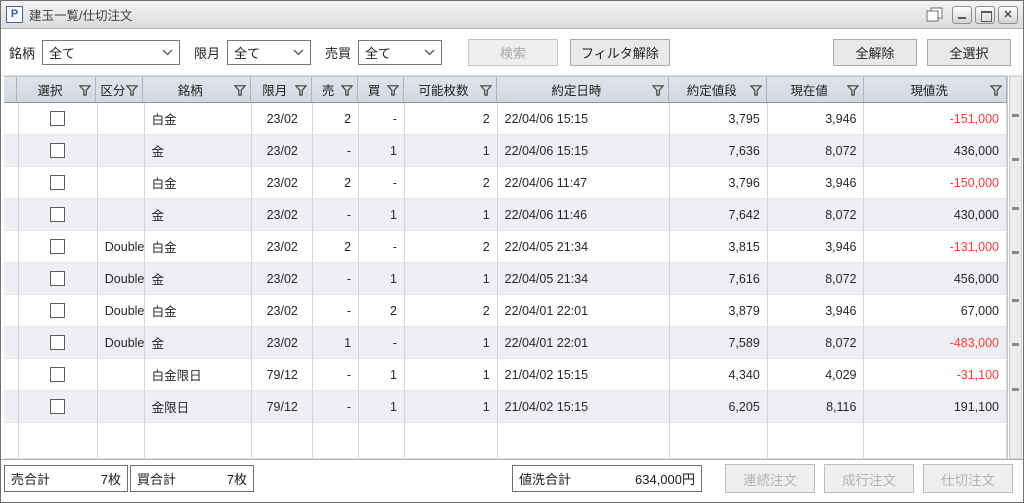  Describe the element at coordinates (719, 183) in the screenshot. I see `cell-price: 3,796` at that location.